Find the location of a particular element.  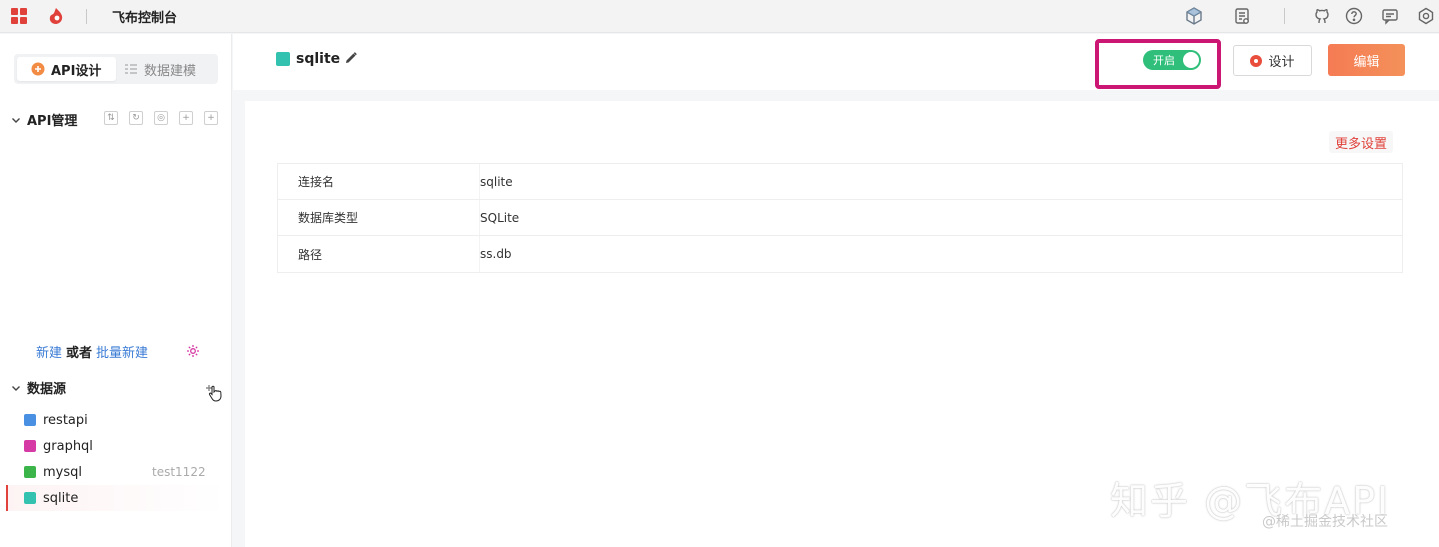

gear-icon is located at coordinates (193, 351).